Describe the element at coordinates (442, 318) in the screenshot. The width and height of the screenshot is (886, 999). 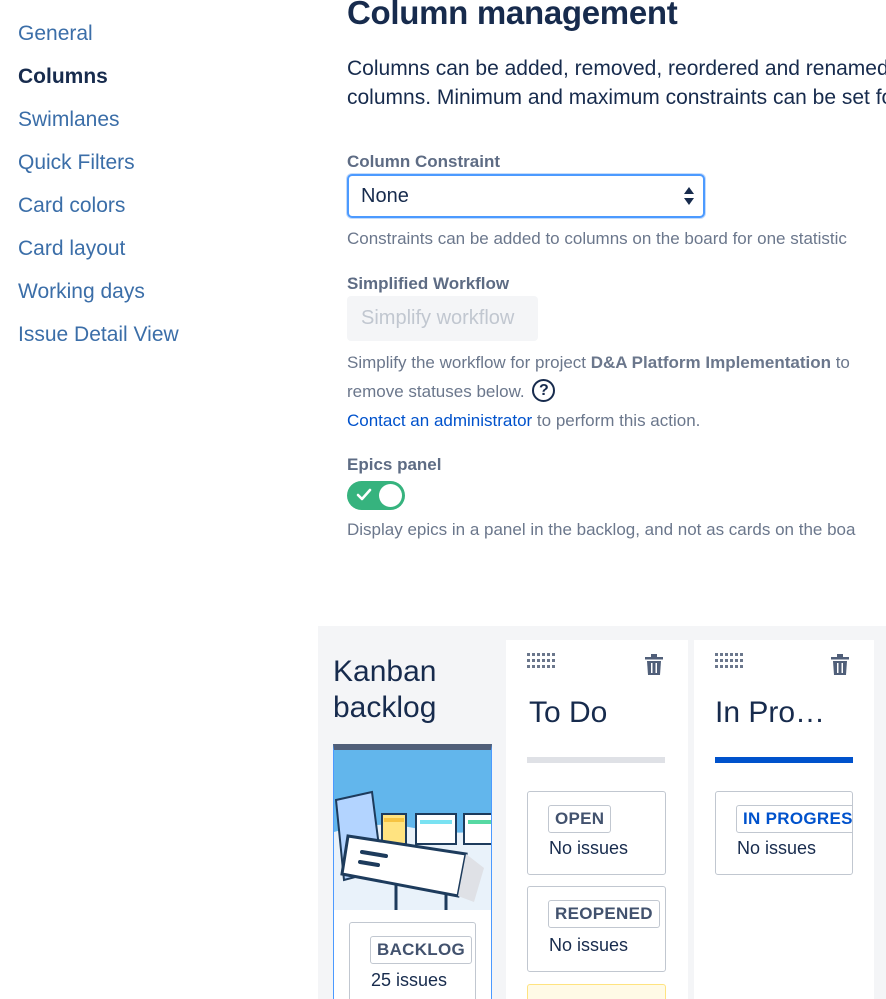
I see `simplify-workflow-button: Simplify workflow` at that location.